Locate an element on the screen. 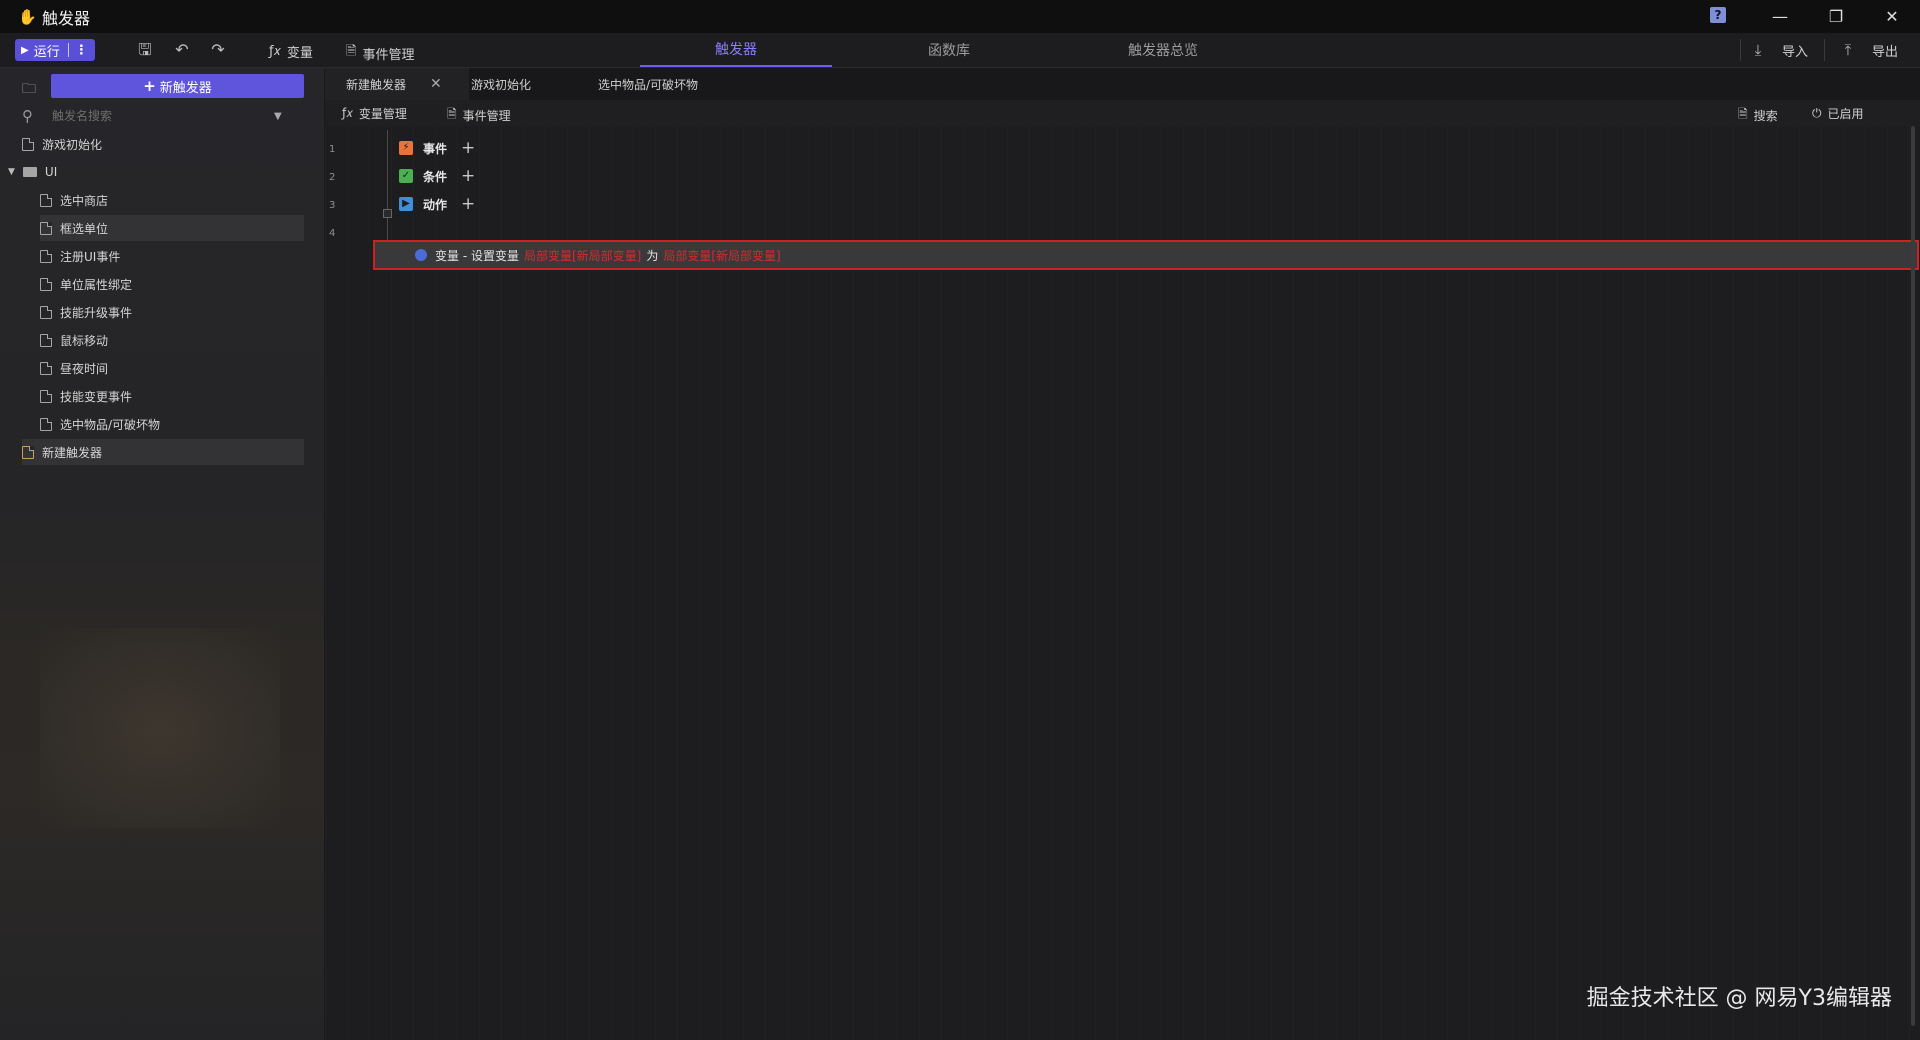 The height and width of the screenshot is (1040, 1920). sidebar-item-label: 单位属性绑定 is located at coordinates (96, 284).